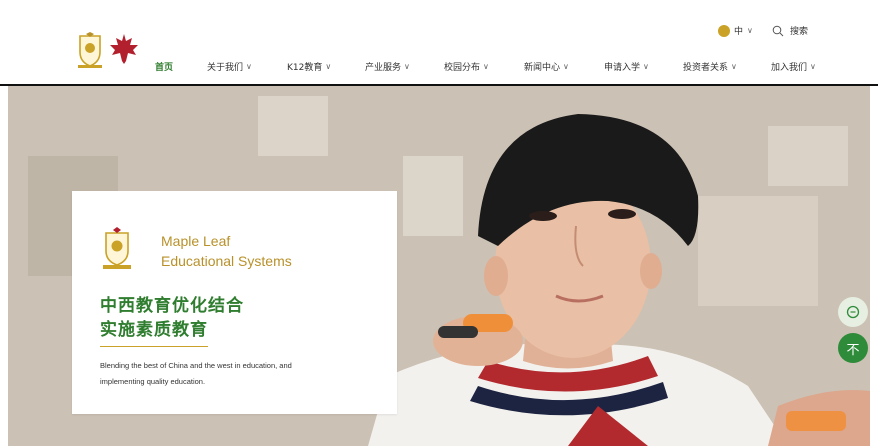  I want to click on chat-bubble-icon, so click(853, 312).